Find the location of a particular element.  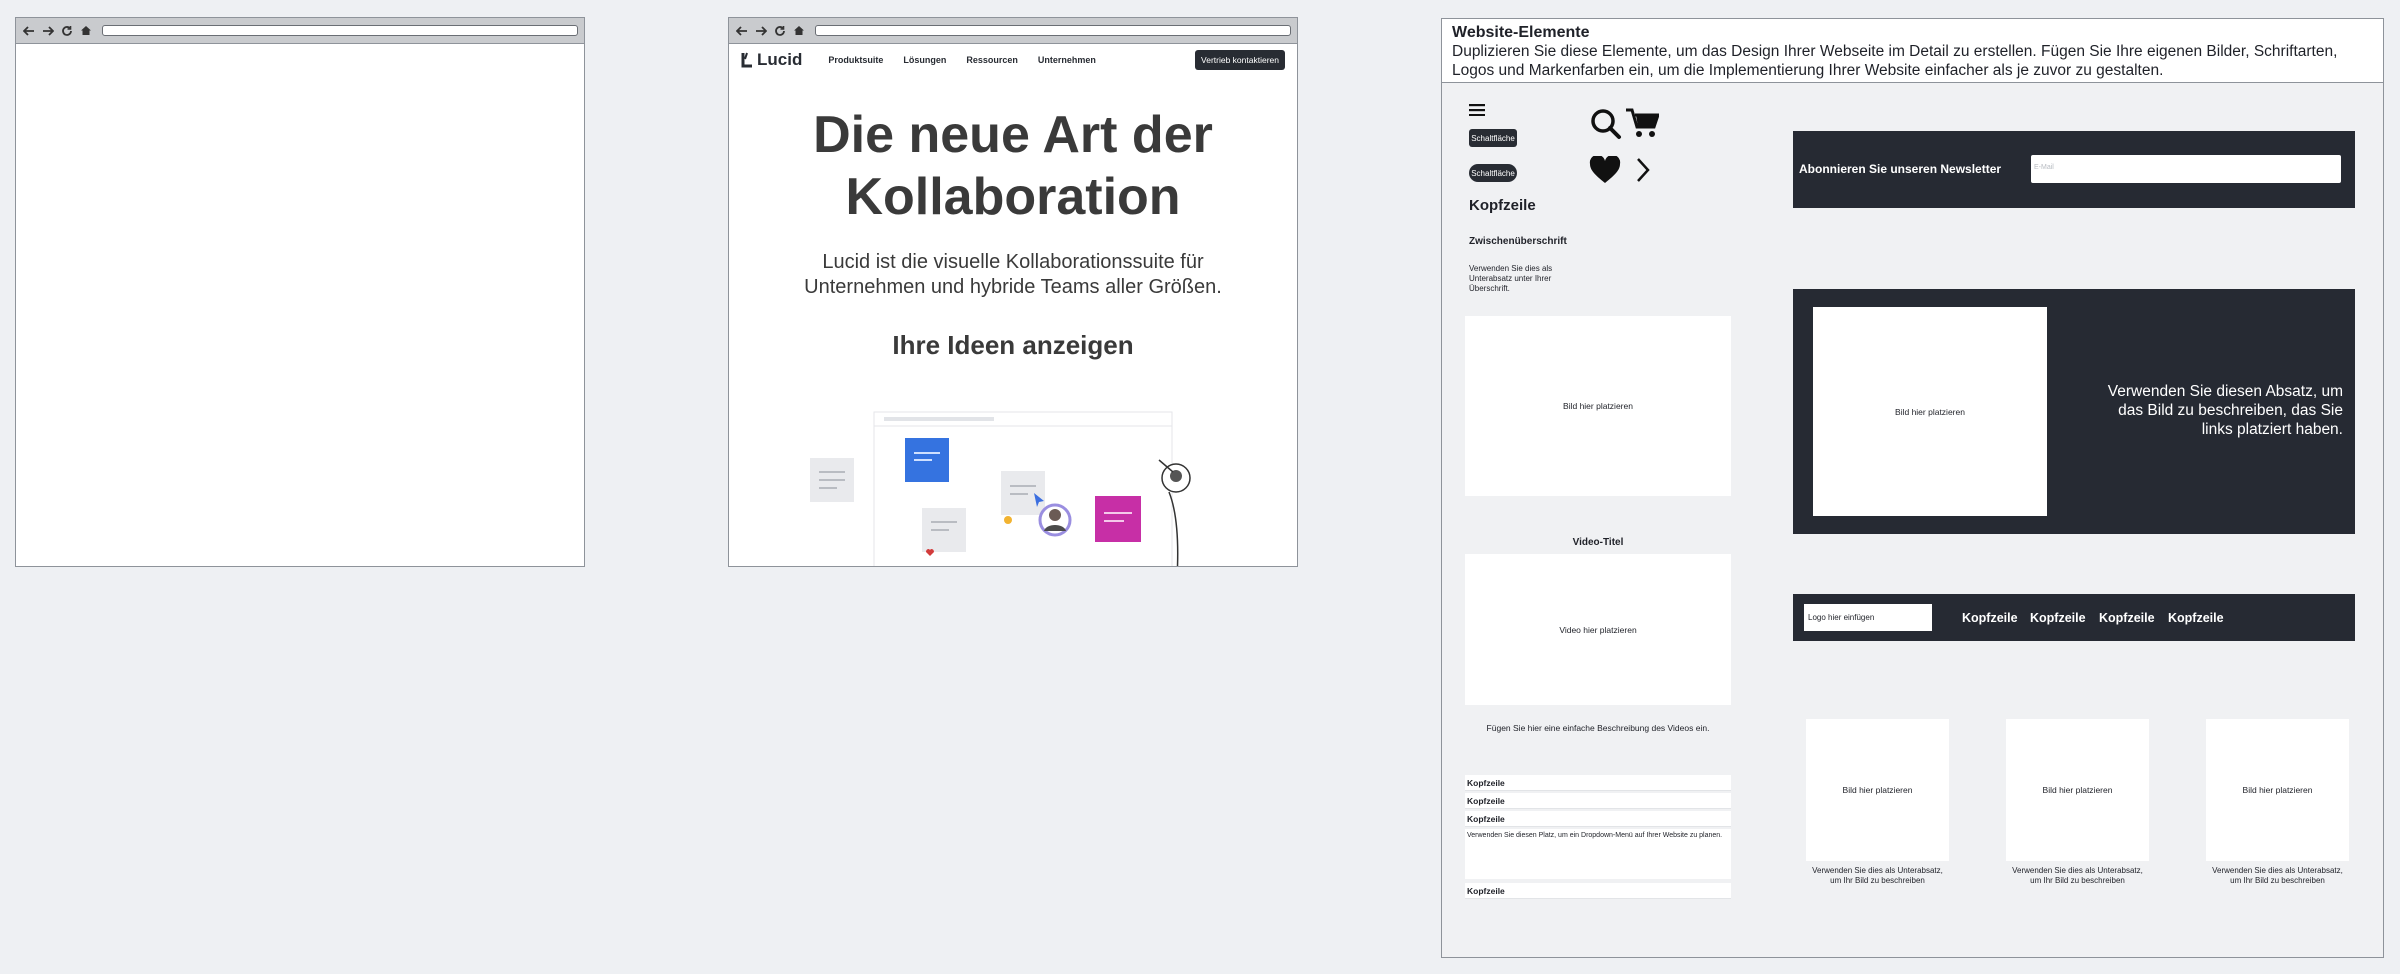

shopping-cart-icon is located at coordinates (1642, 123).